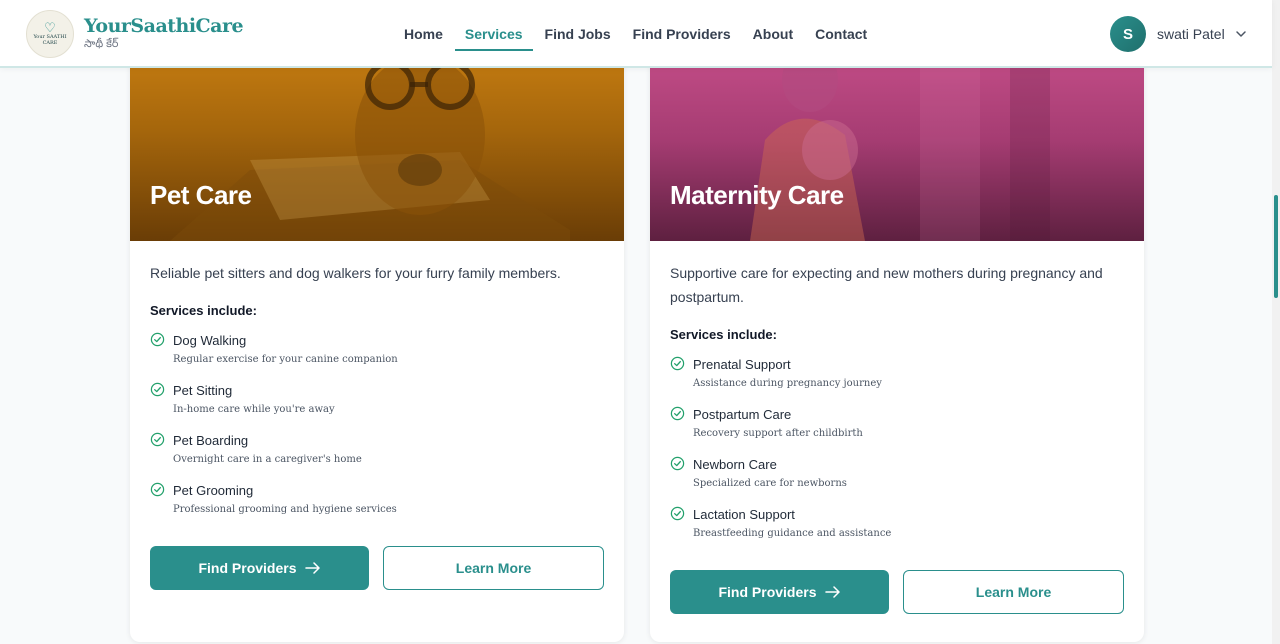 The image size is (1280, 644). Describe the element at coordinates (213, 490) in the screenshot. I see `service-name: Pet Grooming` at that location.